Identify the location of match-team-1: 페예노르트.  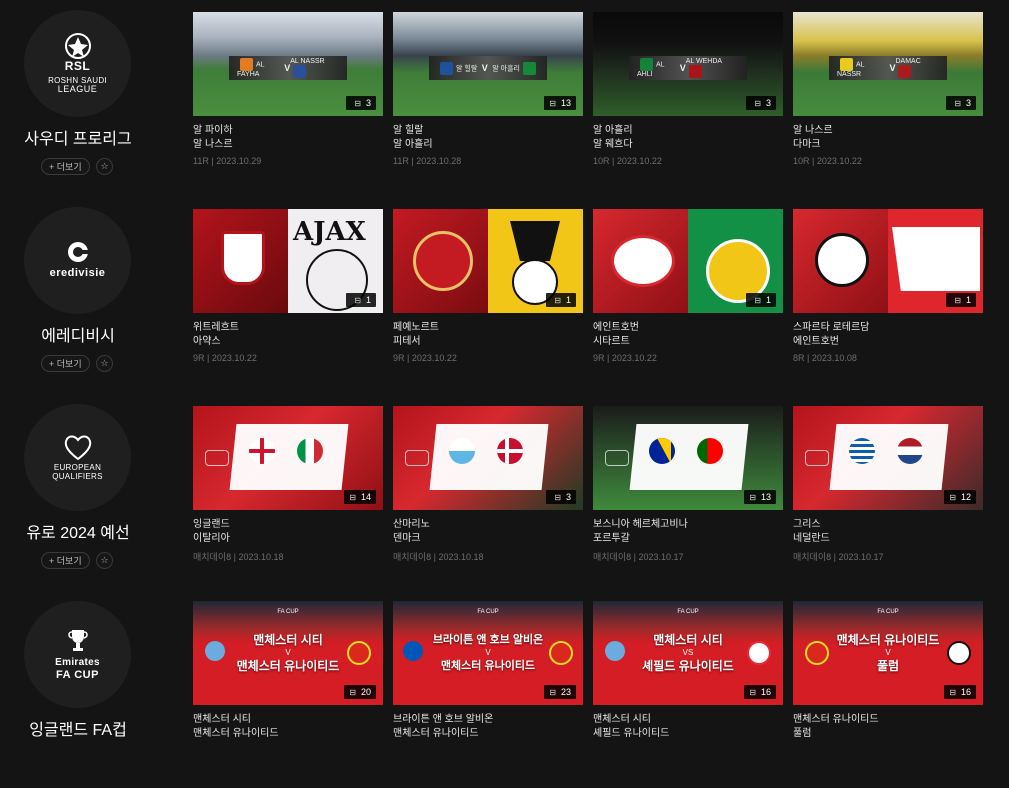
(488, 328).